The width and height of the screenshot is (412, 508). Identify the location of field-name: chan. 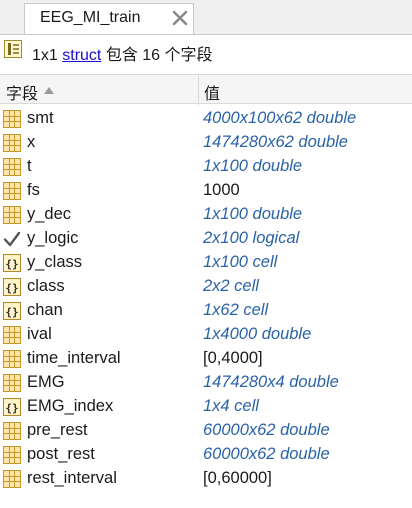
(45, 310).